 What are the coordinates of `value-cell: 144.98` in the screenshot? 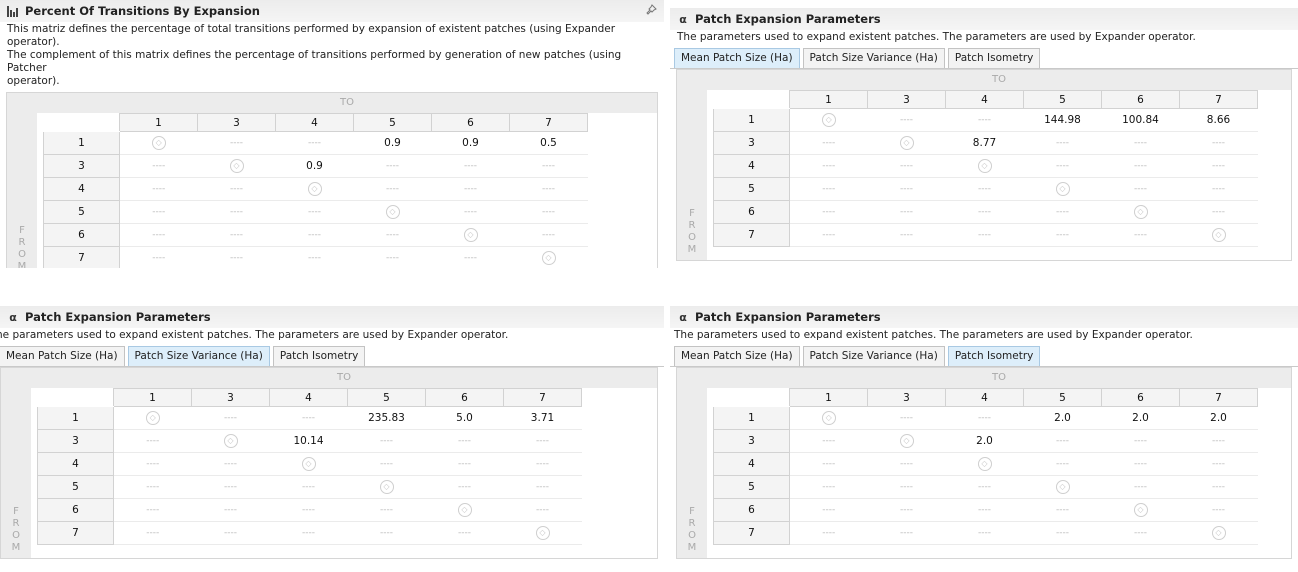 It's located at (1062, 120).